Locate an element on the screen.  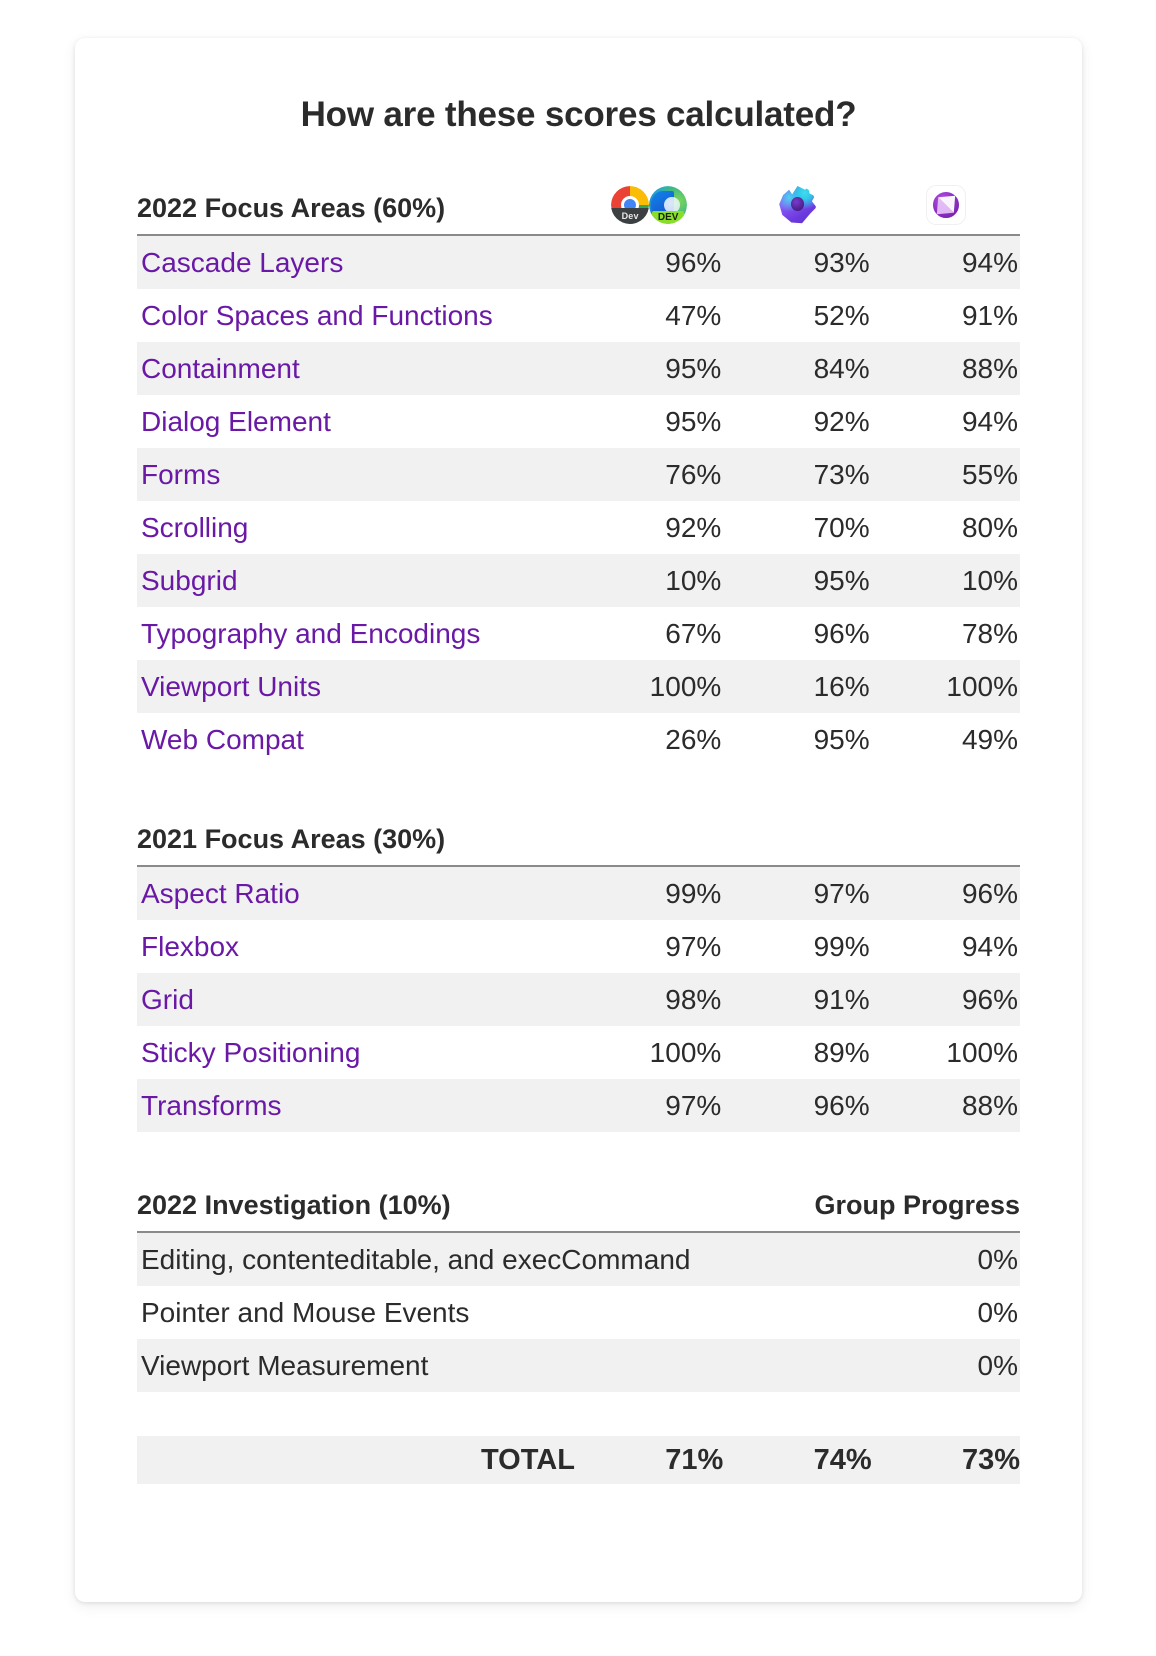
table-row: Forms 76% 73% 55% is located at coordinates (578, 474).